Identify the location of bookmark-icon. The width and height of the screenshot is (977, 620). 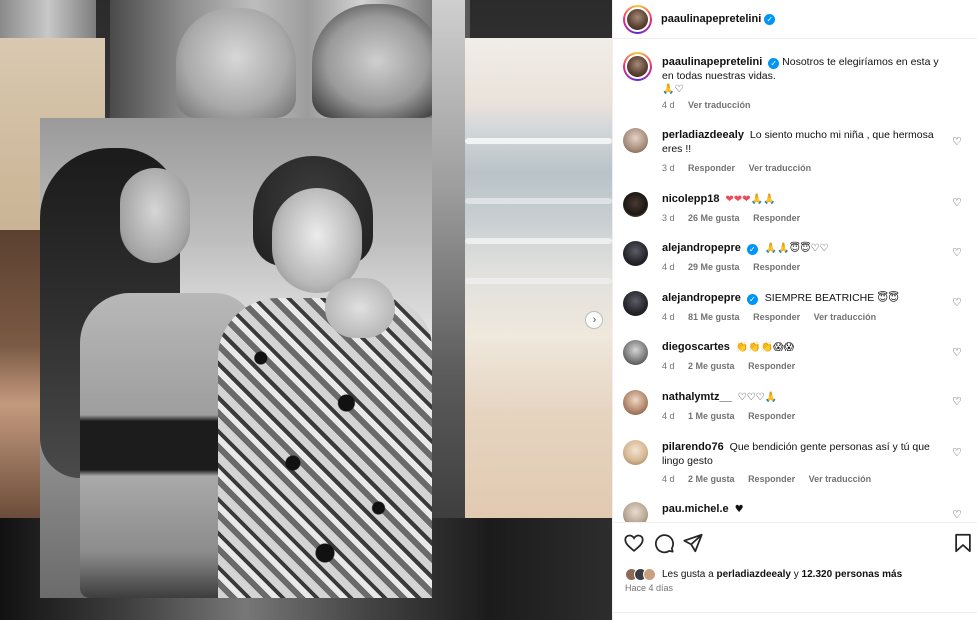
(963, 543).